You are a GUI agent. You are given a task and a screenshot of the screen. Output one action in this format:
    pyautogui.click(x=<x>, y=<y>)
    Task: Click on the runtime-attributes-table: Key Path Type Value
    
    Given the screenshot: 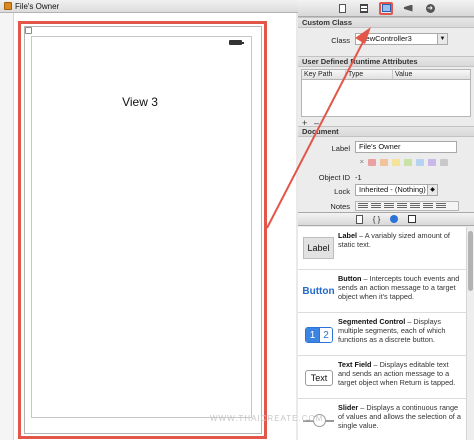 What is the action you would take?
    pyautogui.click(x=386, y=93)
    